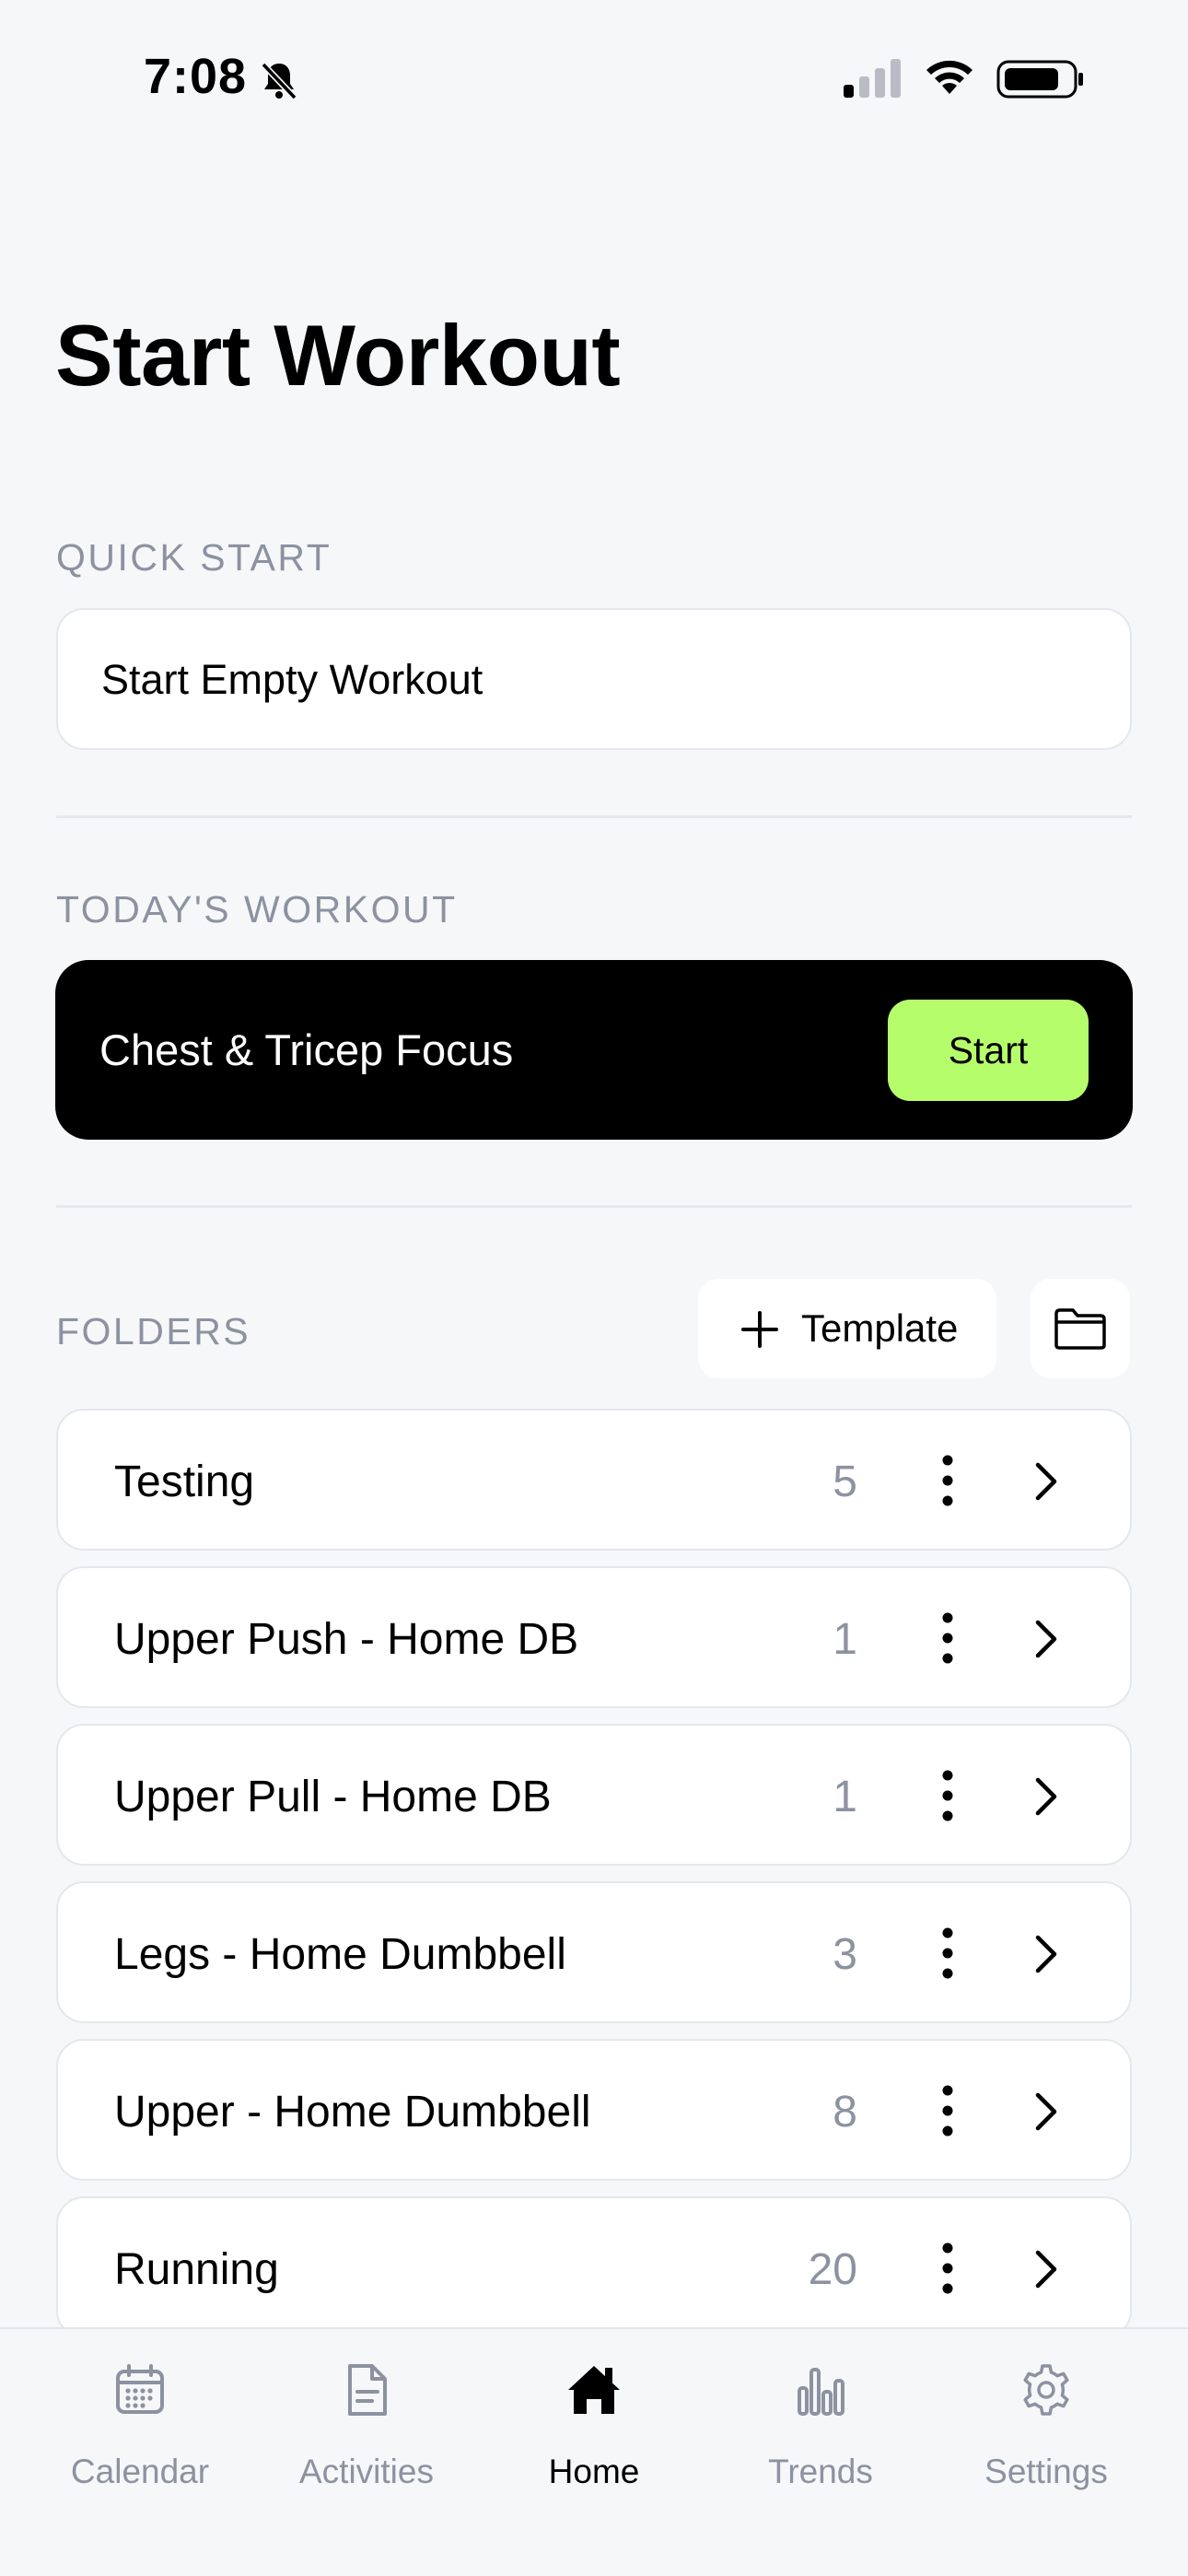  I want to click on home-icon, so click(594, 2390).